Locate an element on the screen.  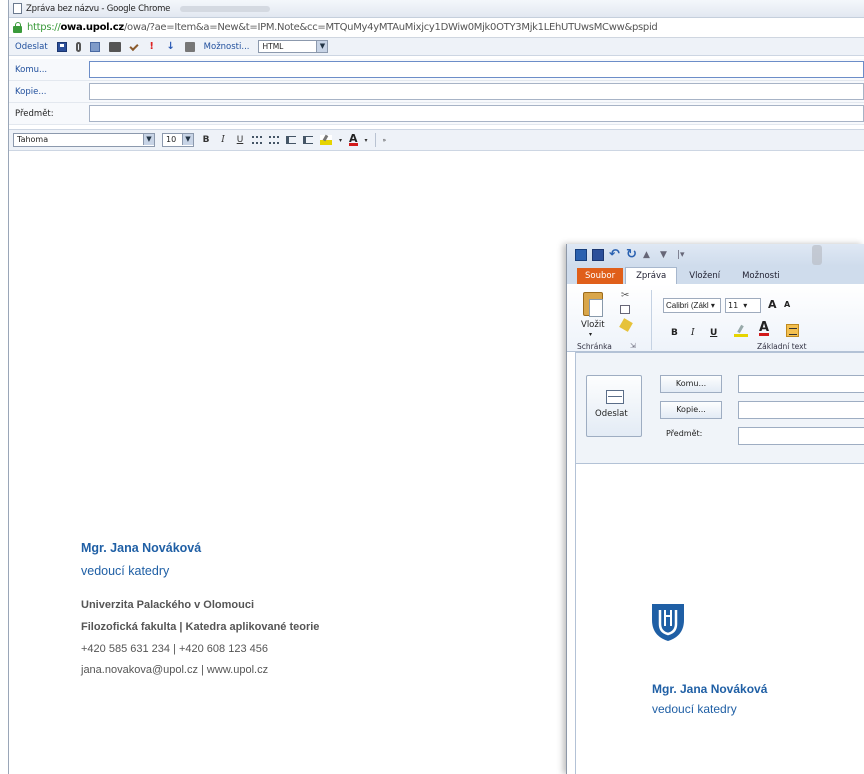
undo-icon: ↶ is located at coordinates (615, 254).